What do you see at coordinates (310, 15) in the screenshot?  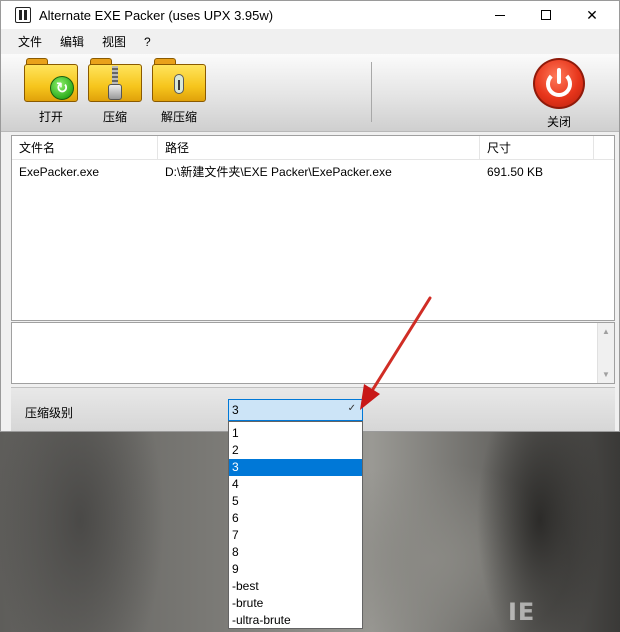 I see `title-bar: Alternate EXE Packer (uses UPX 3.95w) ✕` at bounding box center [310, 15].